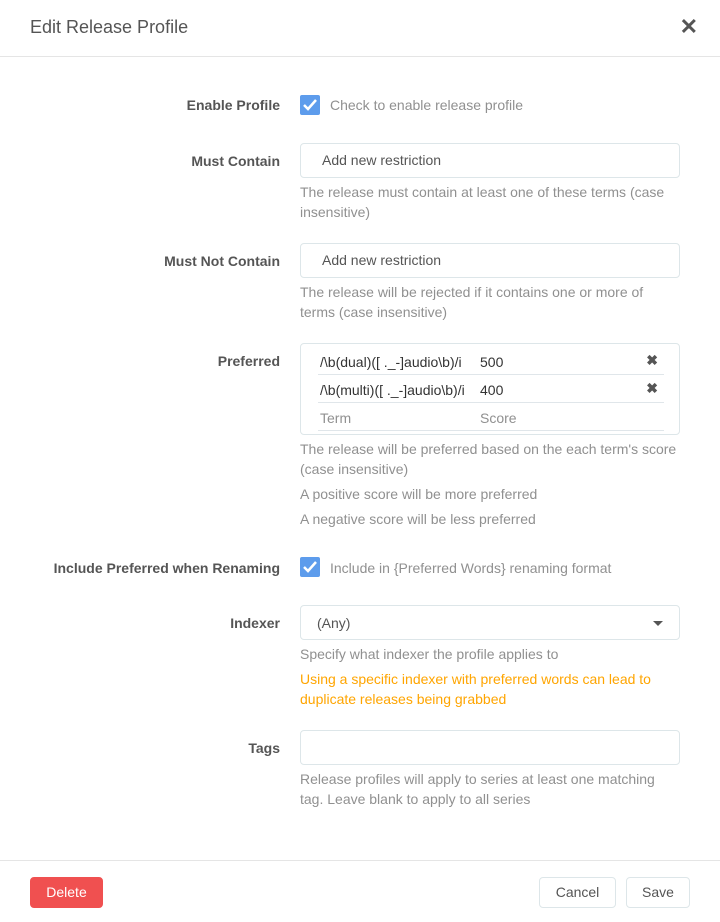  I want to click on enable-profile-checkbox, so click(310, 105).